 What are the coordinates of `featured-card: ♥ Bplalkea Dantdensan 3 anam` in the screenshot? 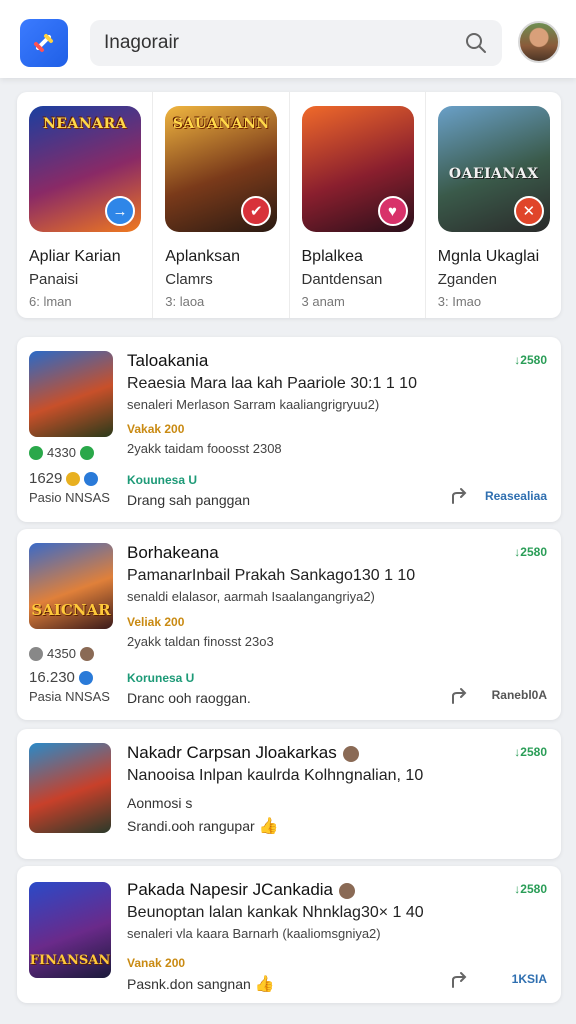 It's located at (358, 205).